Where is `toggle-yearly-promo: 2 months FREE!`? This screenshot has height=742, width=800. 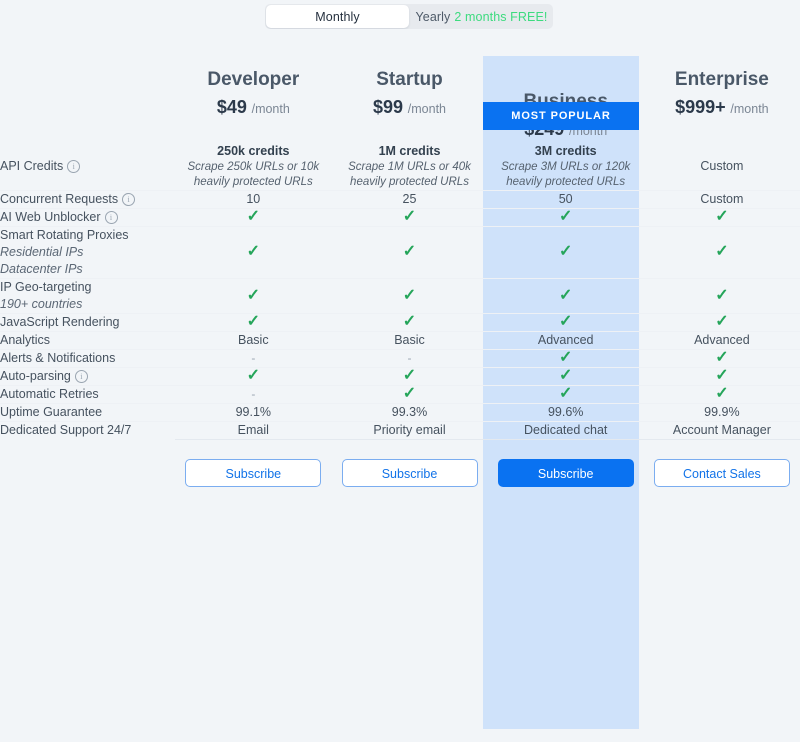
toggle-yearly-promo: 2 months FREE! is located at coordinates (501, 16).